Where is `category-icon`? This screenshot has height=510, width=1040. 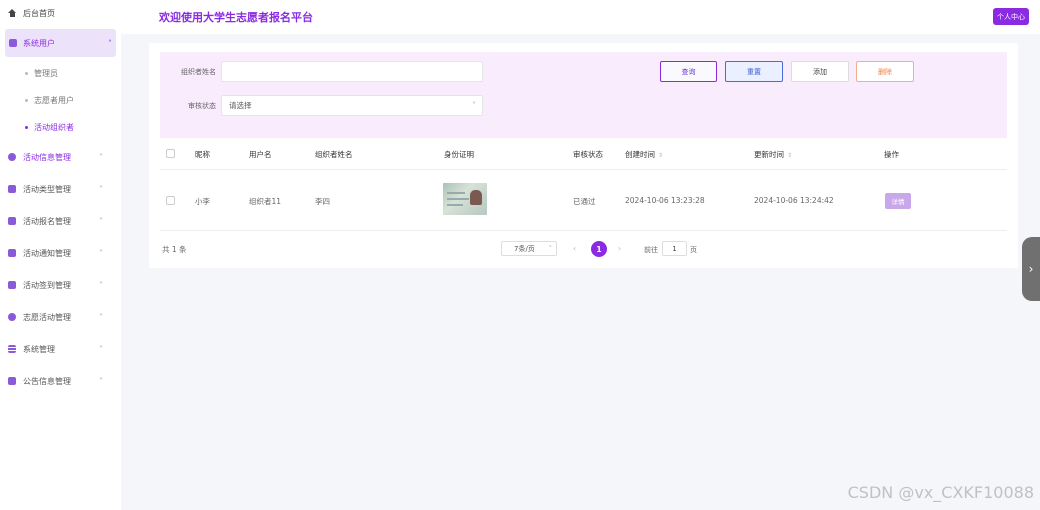
category-icon is located at coordinates (12, 189).